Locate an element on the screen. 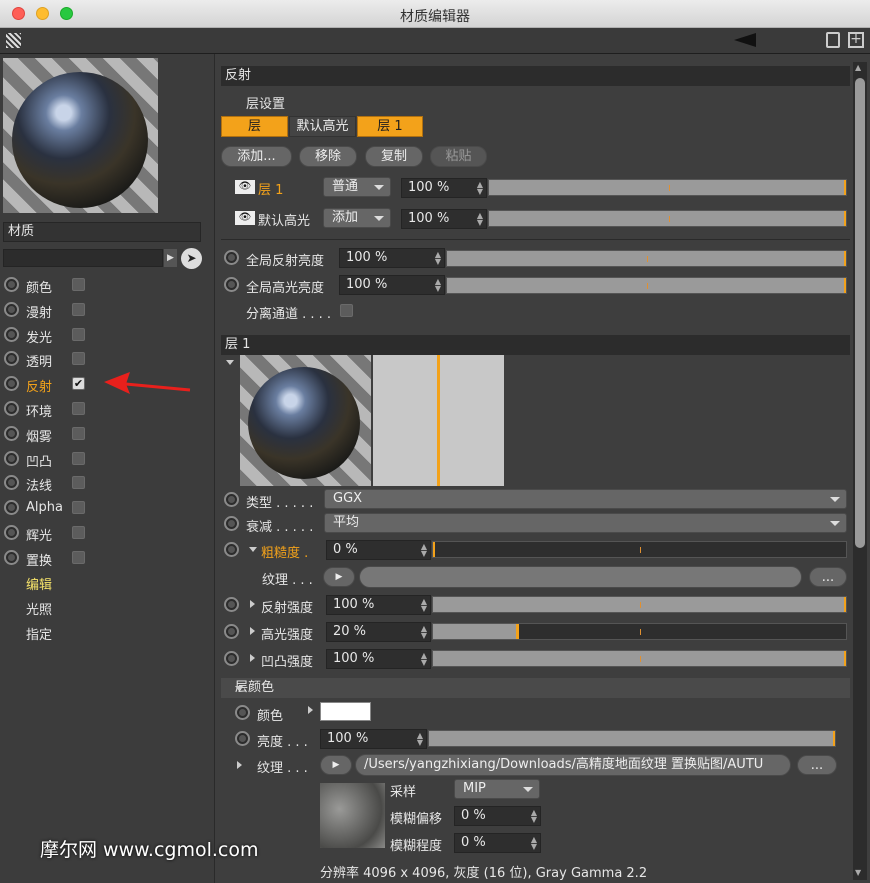 The height and width of the screenshot is (883, 870). material-preview is located at coordinates (80, 135).